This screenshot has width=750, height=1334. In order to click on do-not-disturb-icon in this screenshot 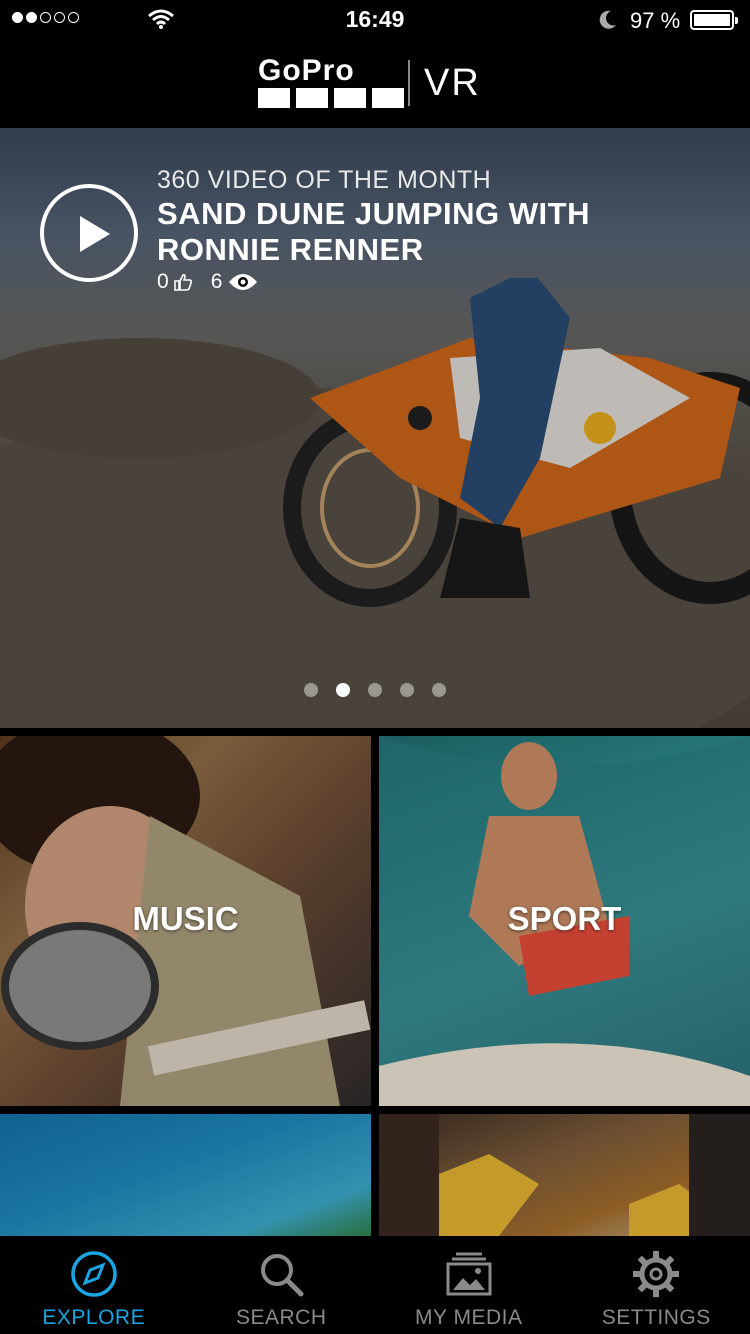, I will do `click(607, 19)`.